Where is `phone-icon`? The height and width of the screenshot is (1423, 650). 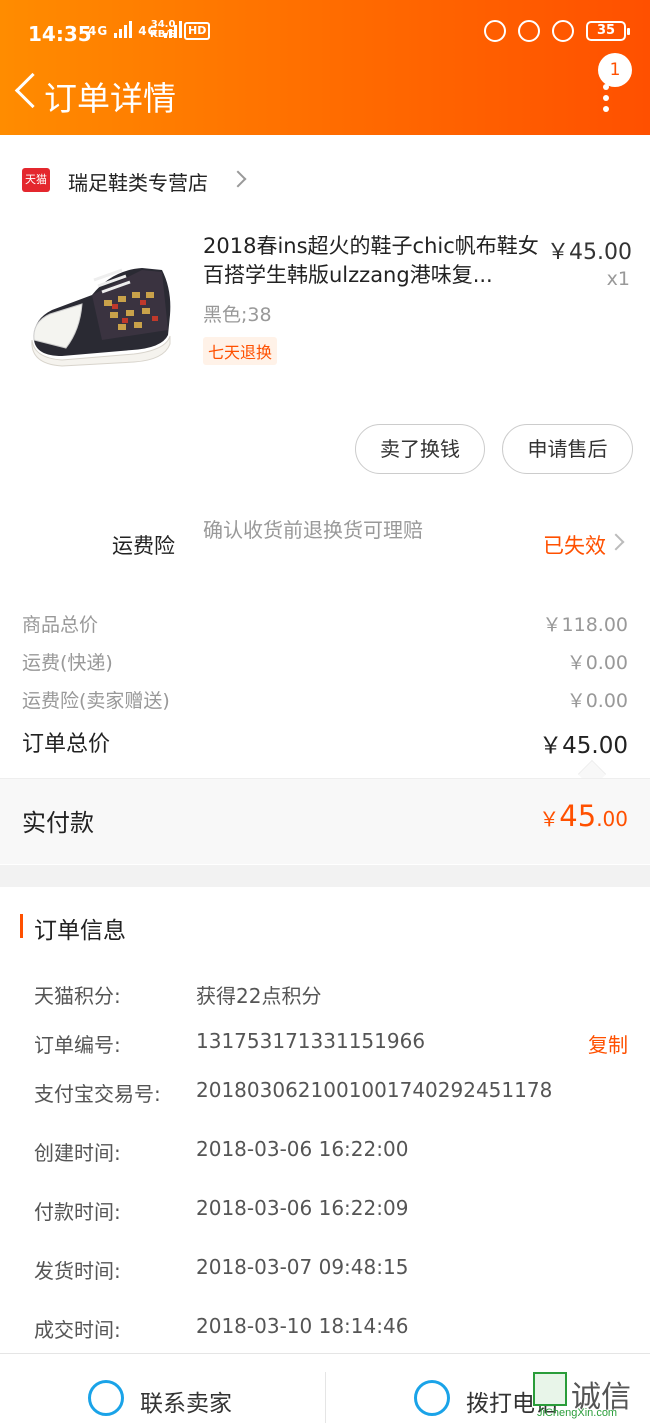
phone-icon is located at coordinates (432, 1398).